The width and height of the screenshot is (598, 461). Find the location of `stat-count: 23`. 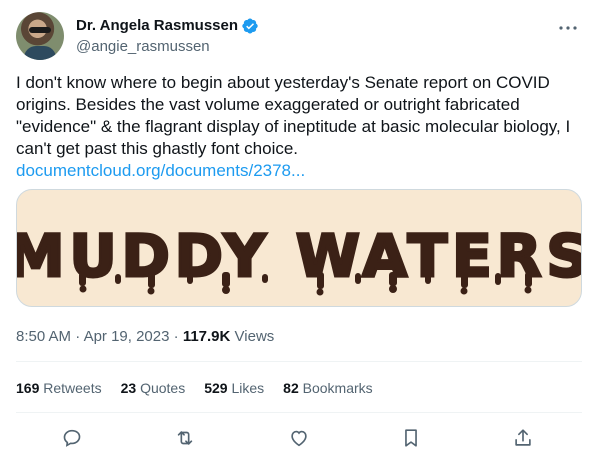

stat-count: 23 is located at coordinates (128, 388).